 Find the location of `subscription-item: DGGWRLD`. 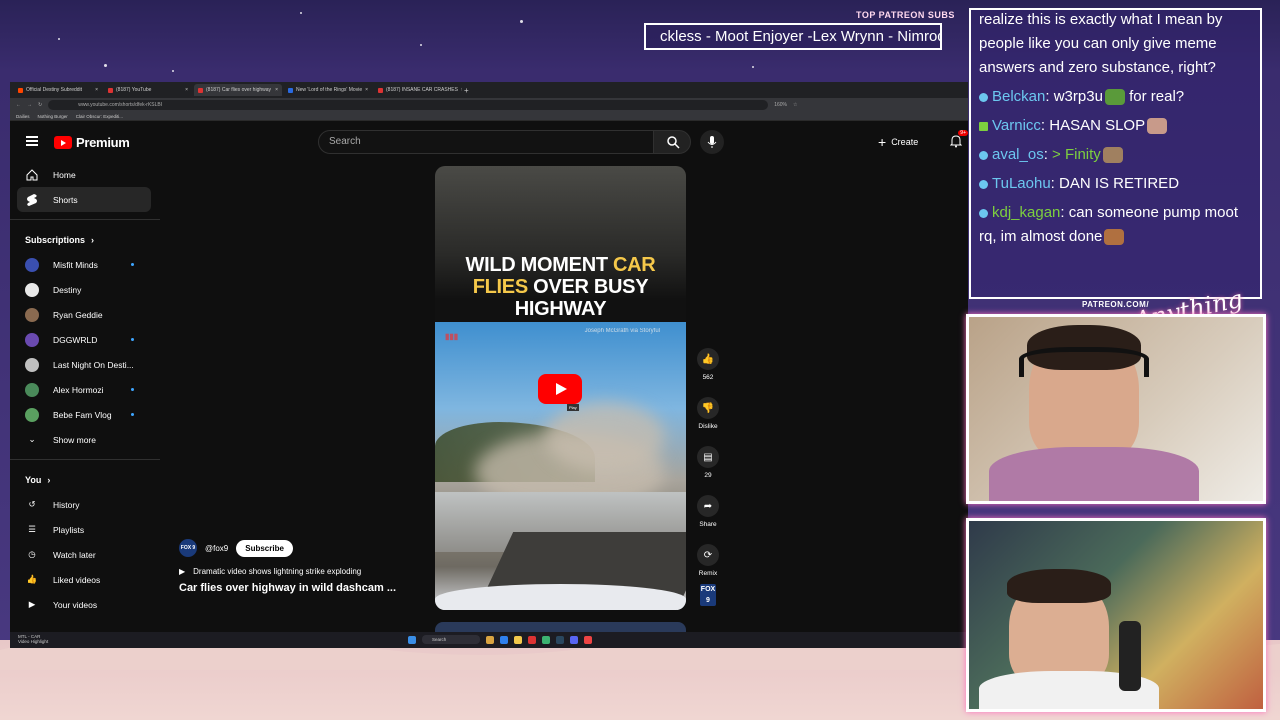

subscription-item: DGGWRLD is located at coordinates (85, 339).